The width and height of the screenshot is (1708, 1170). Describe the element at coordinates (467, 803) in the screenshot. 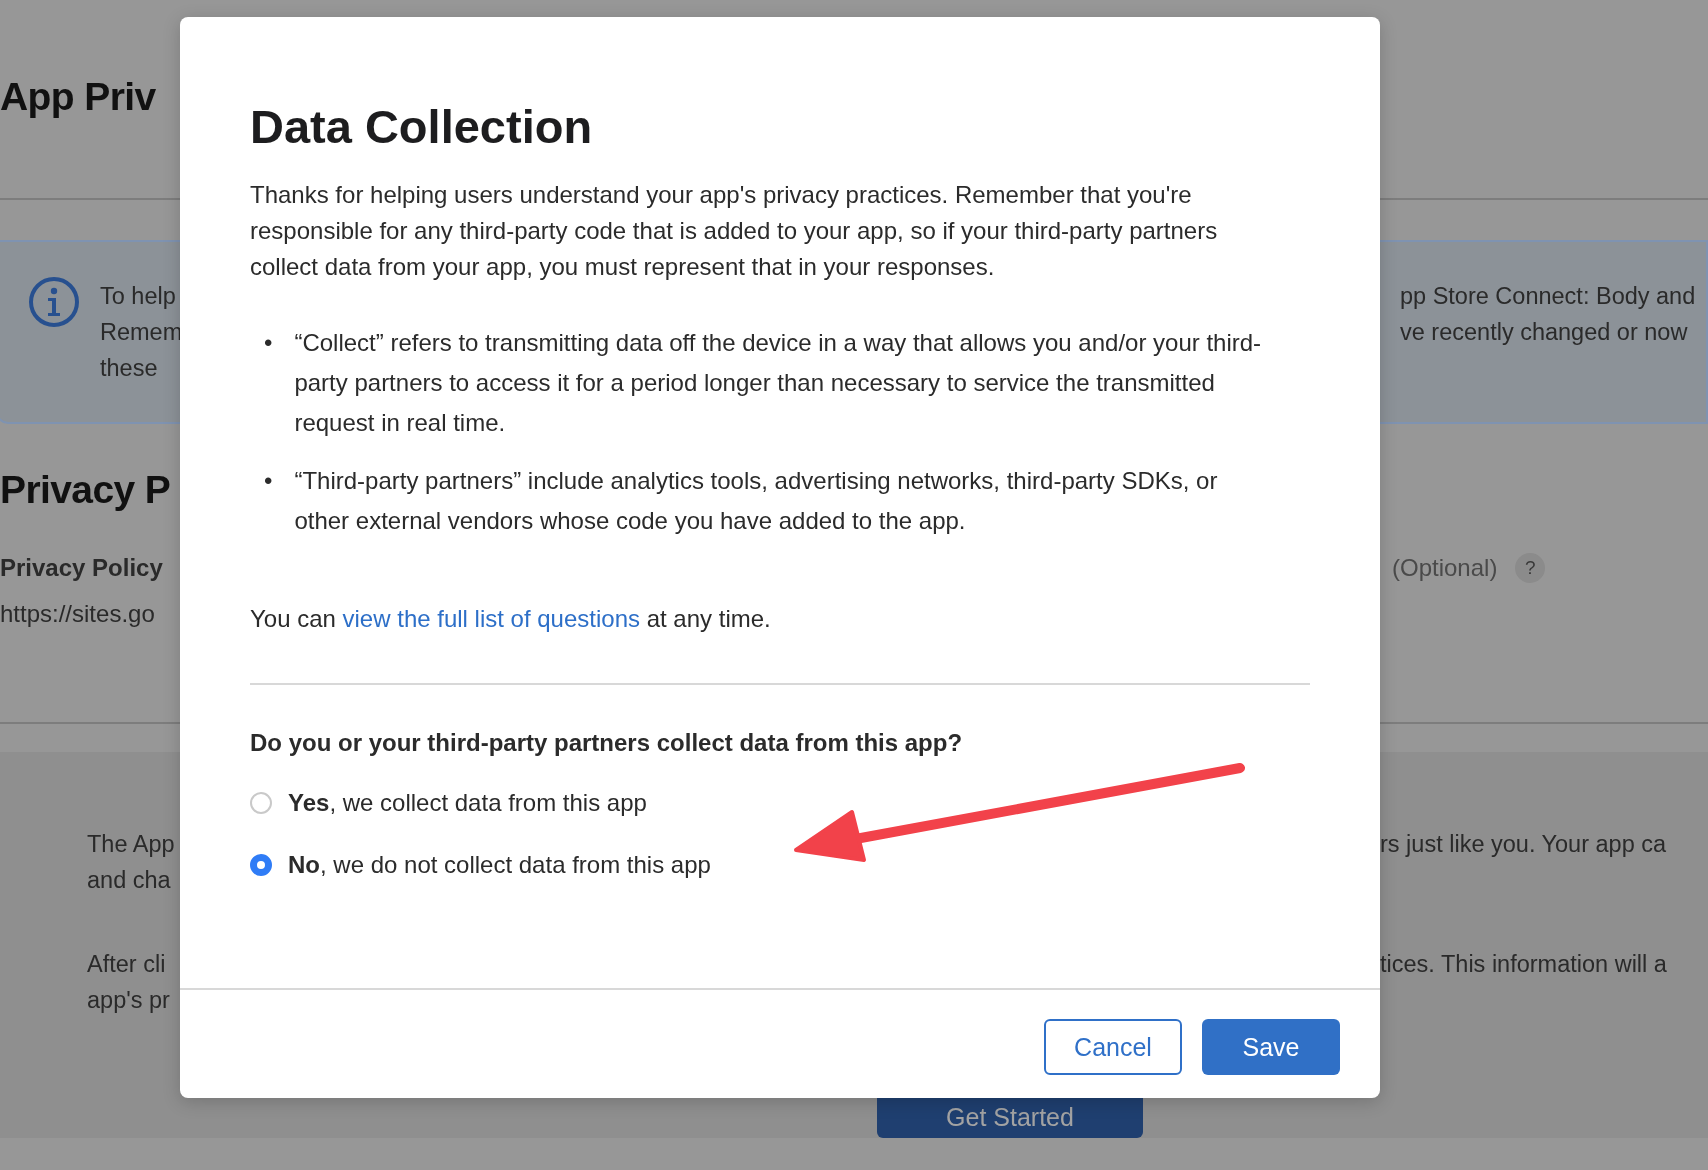

I see `option-label: Yes, we collect data from this app` at that location.